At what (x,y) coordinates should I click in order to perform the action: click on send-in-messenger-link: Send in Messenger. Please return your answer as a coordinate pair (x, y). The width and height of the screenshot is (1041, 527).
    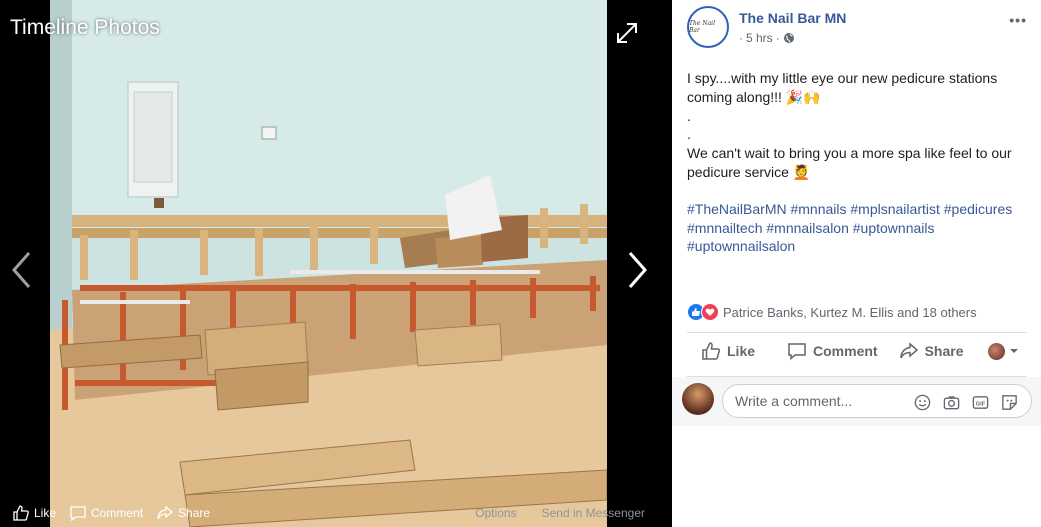
    Looking at the image, I should click on (593, 513).